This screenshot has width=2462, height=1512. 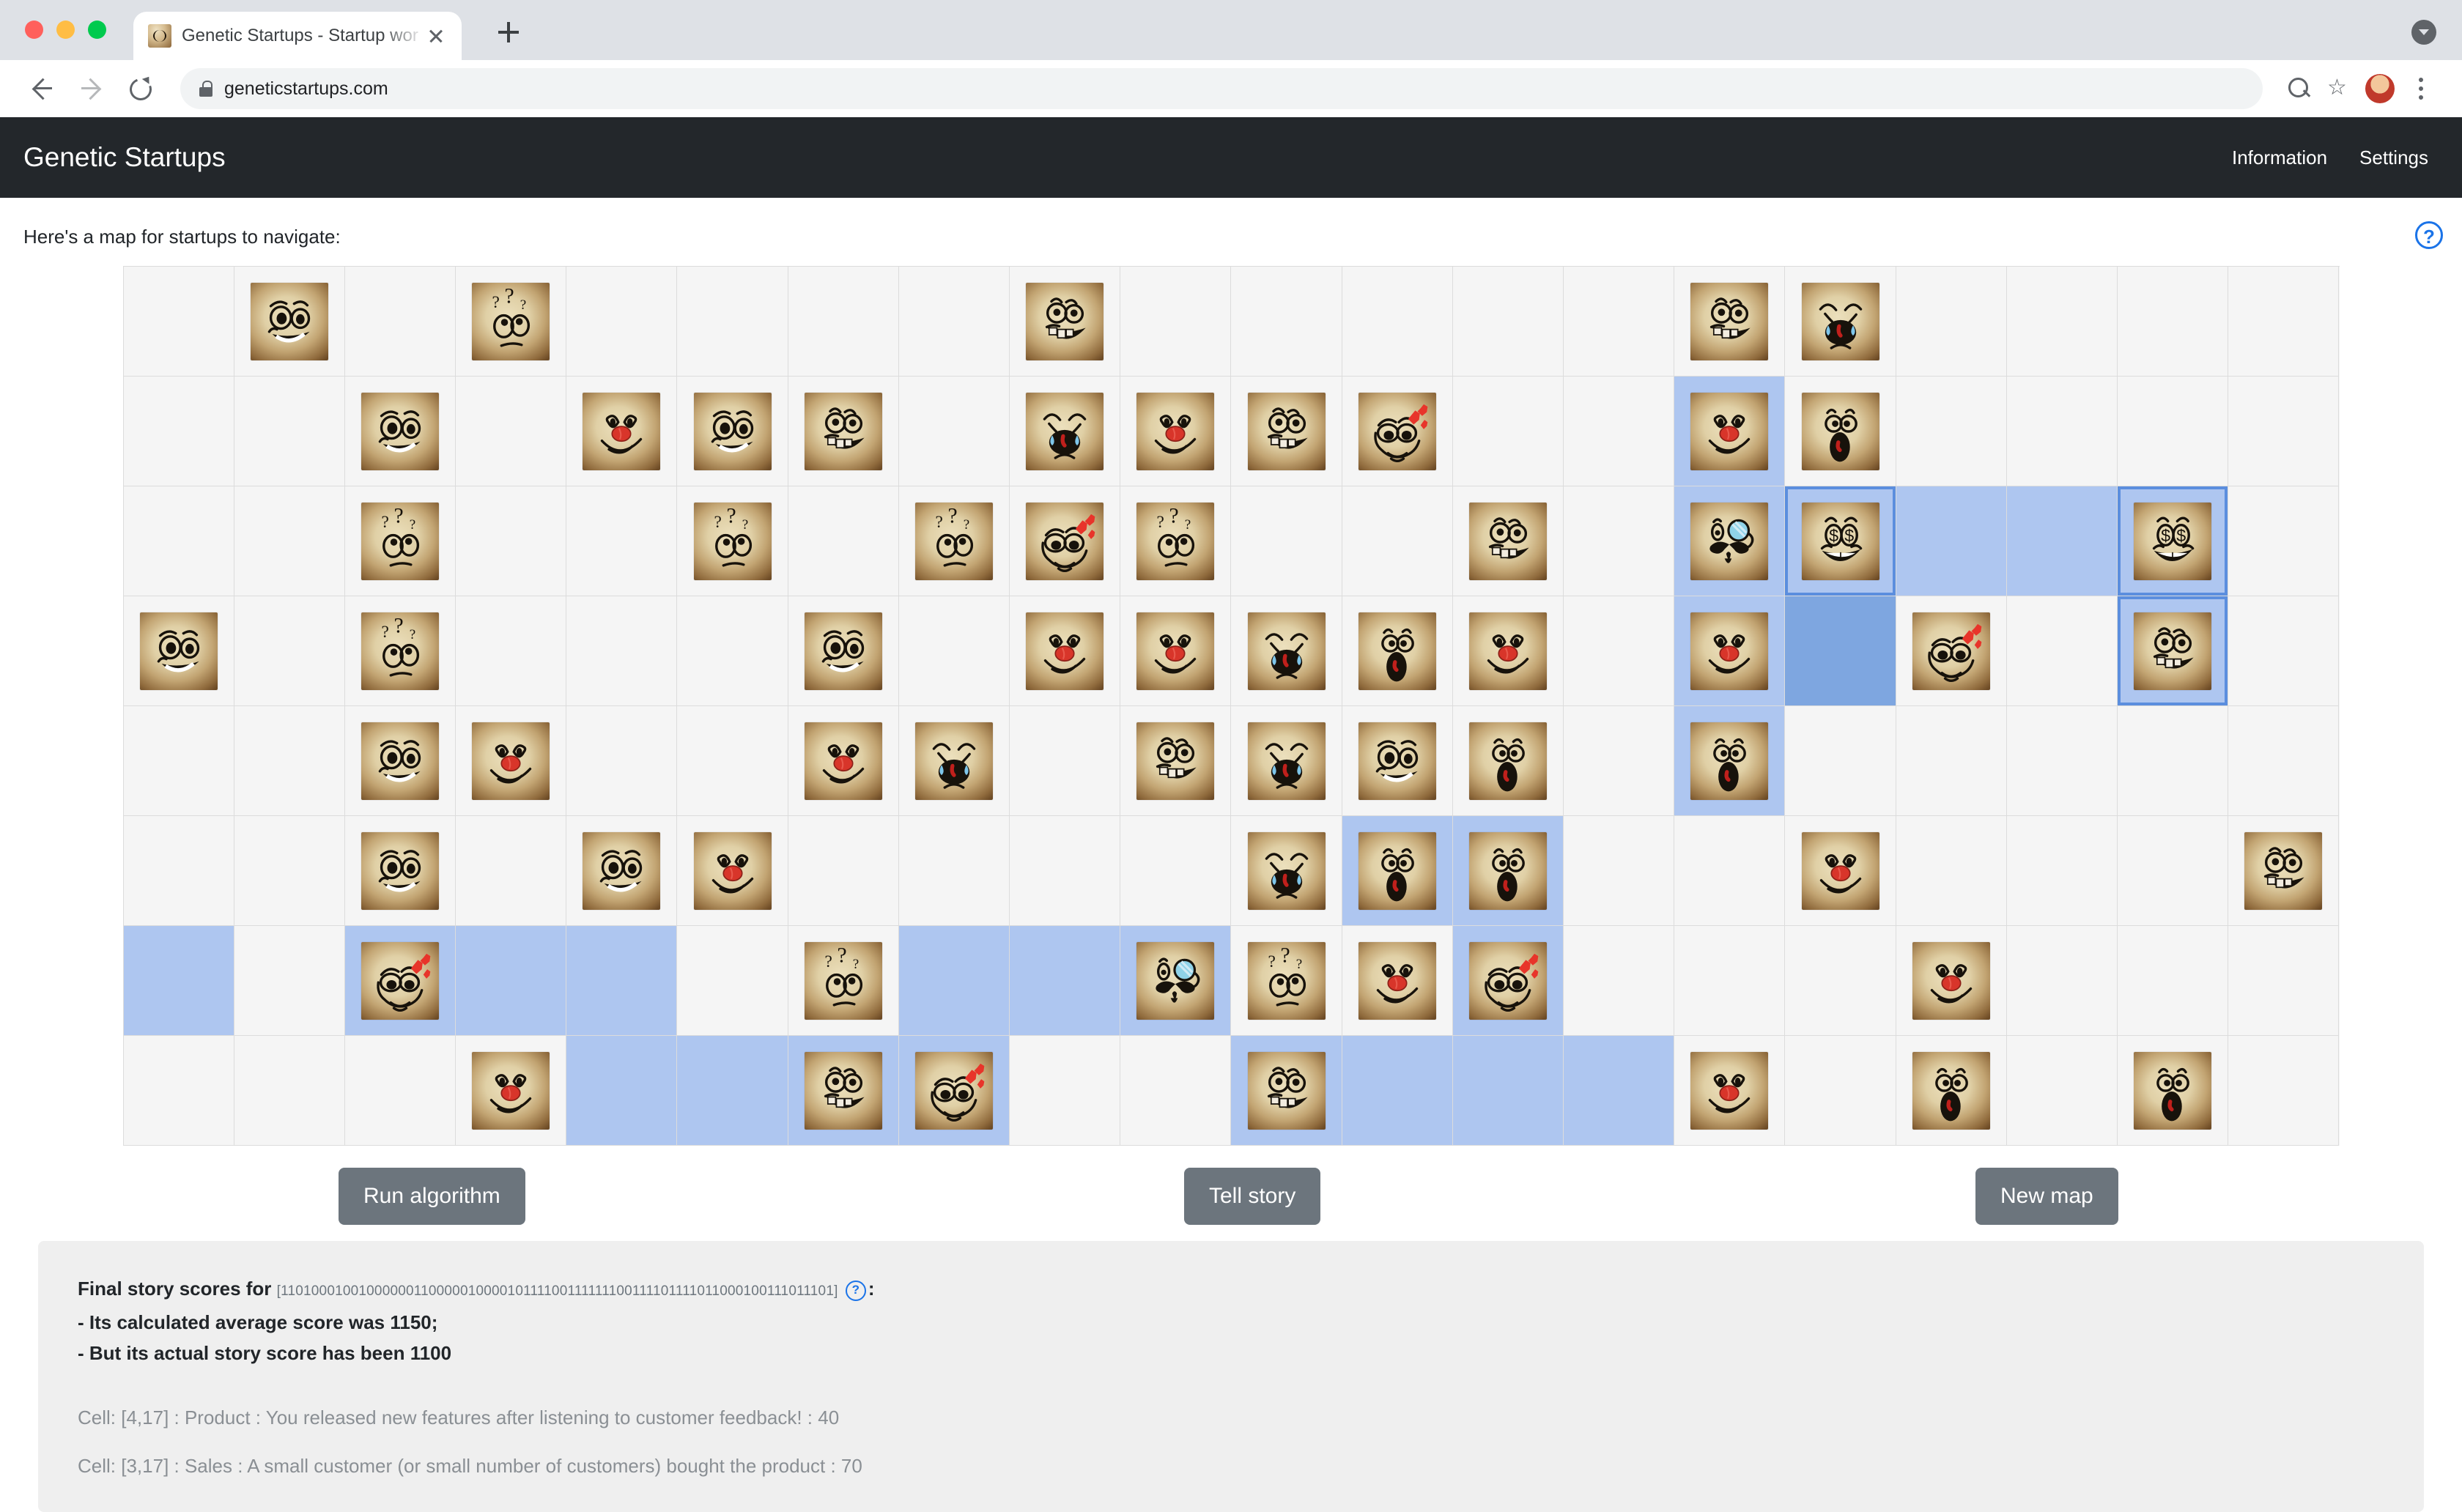 What do you see at coordinates (2429, 235) in the screenshot?
I see `help-icon: ?` at bounding box center [2429, 235].